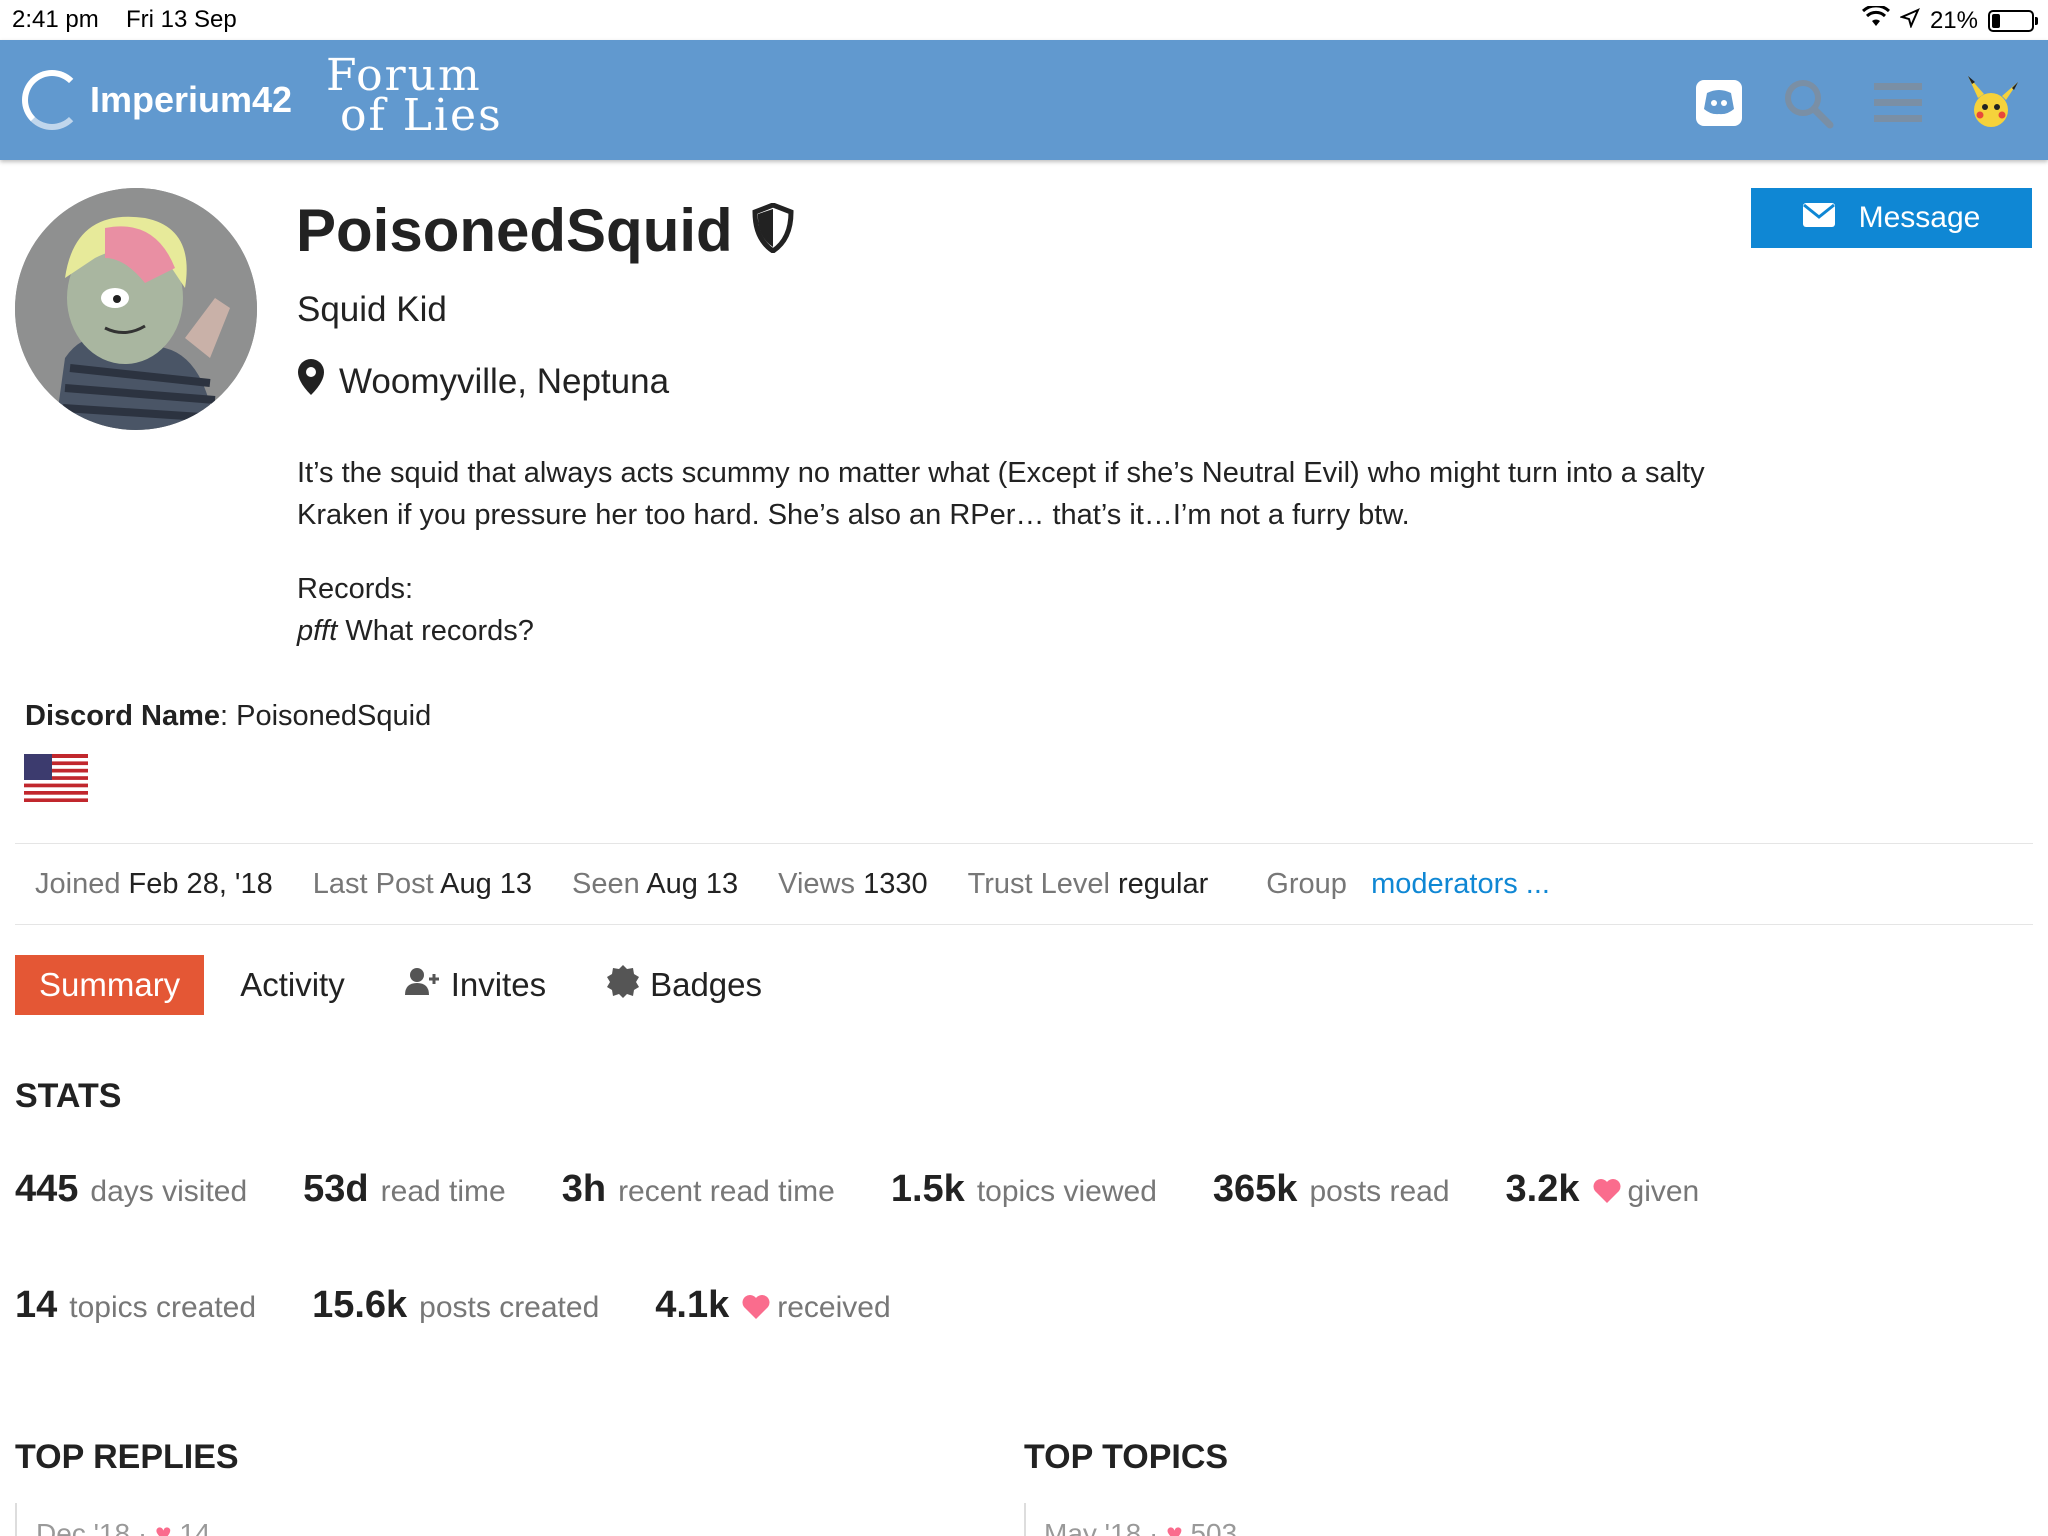 The height and width of the screenshot is (1536, 2048). What do you see at coordinates (123, 716) in the screenshot?
I see `discord-name-label: Discord Name` at bounding box center [123, 716].